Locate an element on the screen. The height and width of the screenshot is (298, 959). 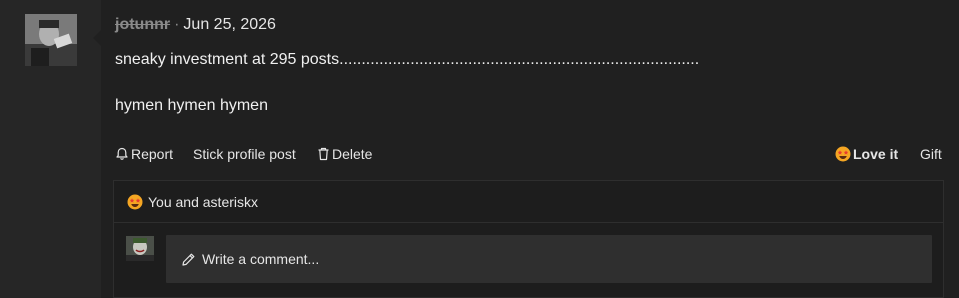
love-it-reaction-button: Love it is located at coordinates (866, 154).